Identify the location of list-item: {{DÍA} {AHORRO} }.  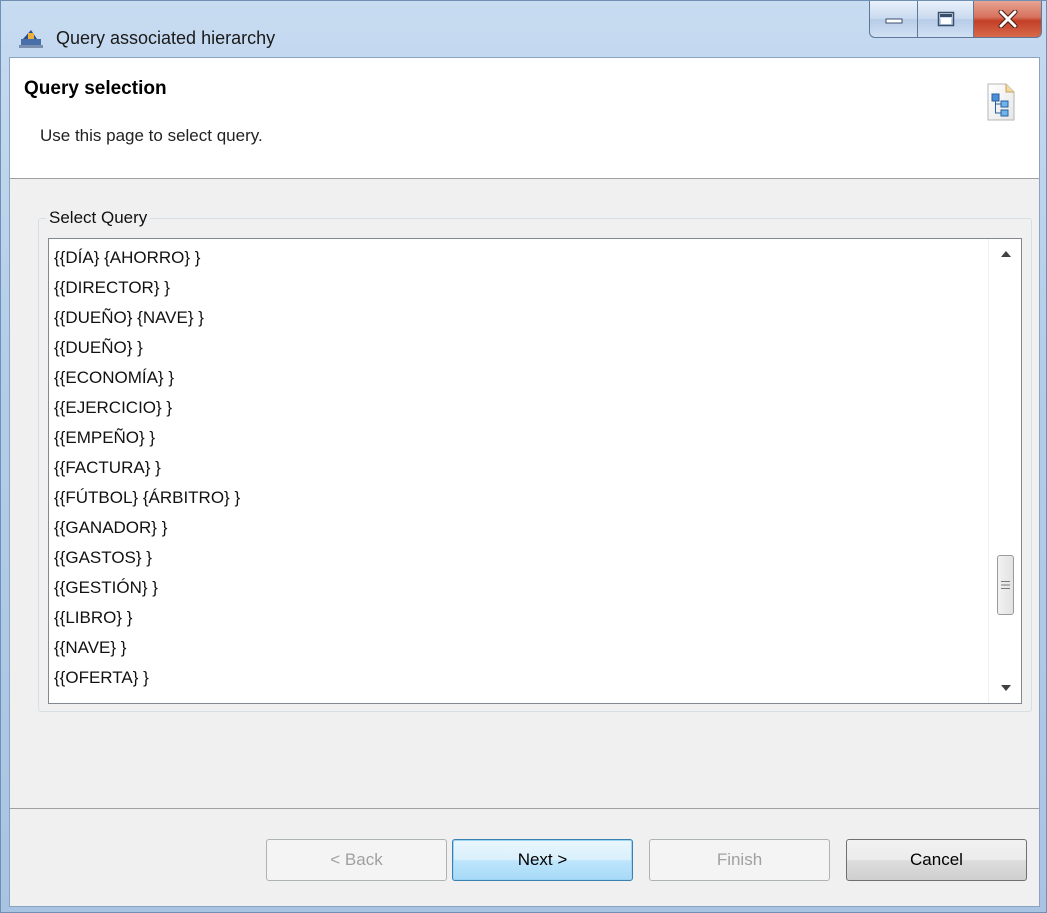
(519, 258).